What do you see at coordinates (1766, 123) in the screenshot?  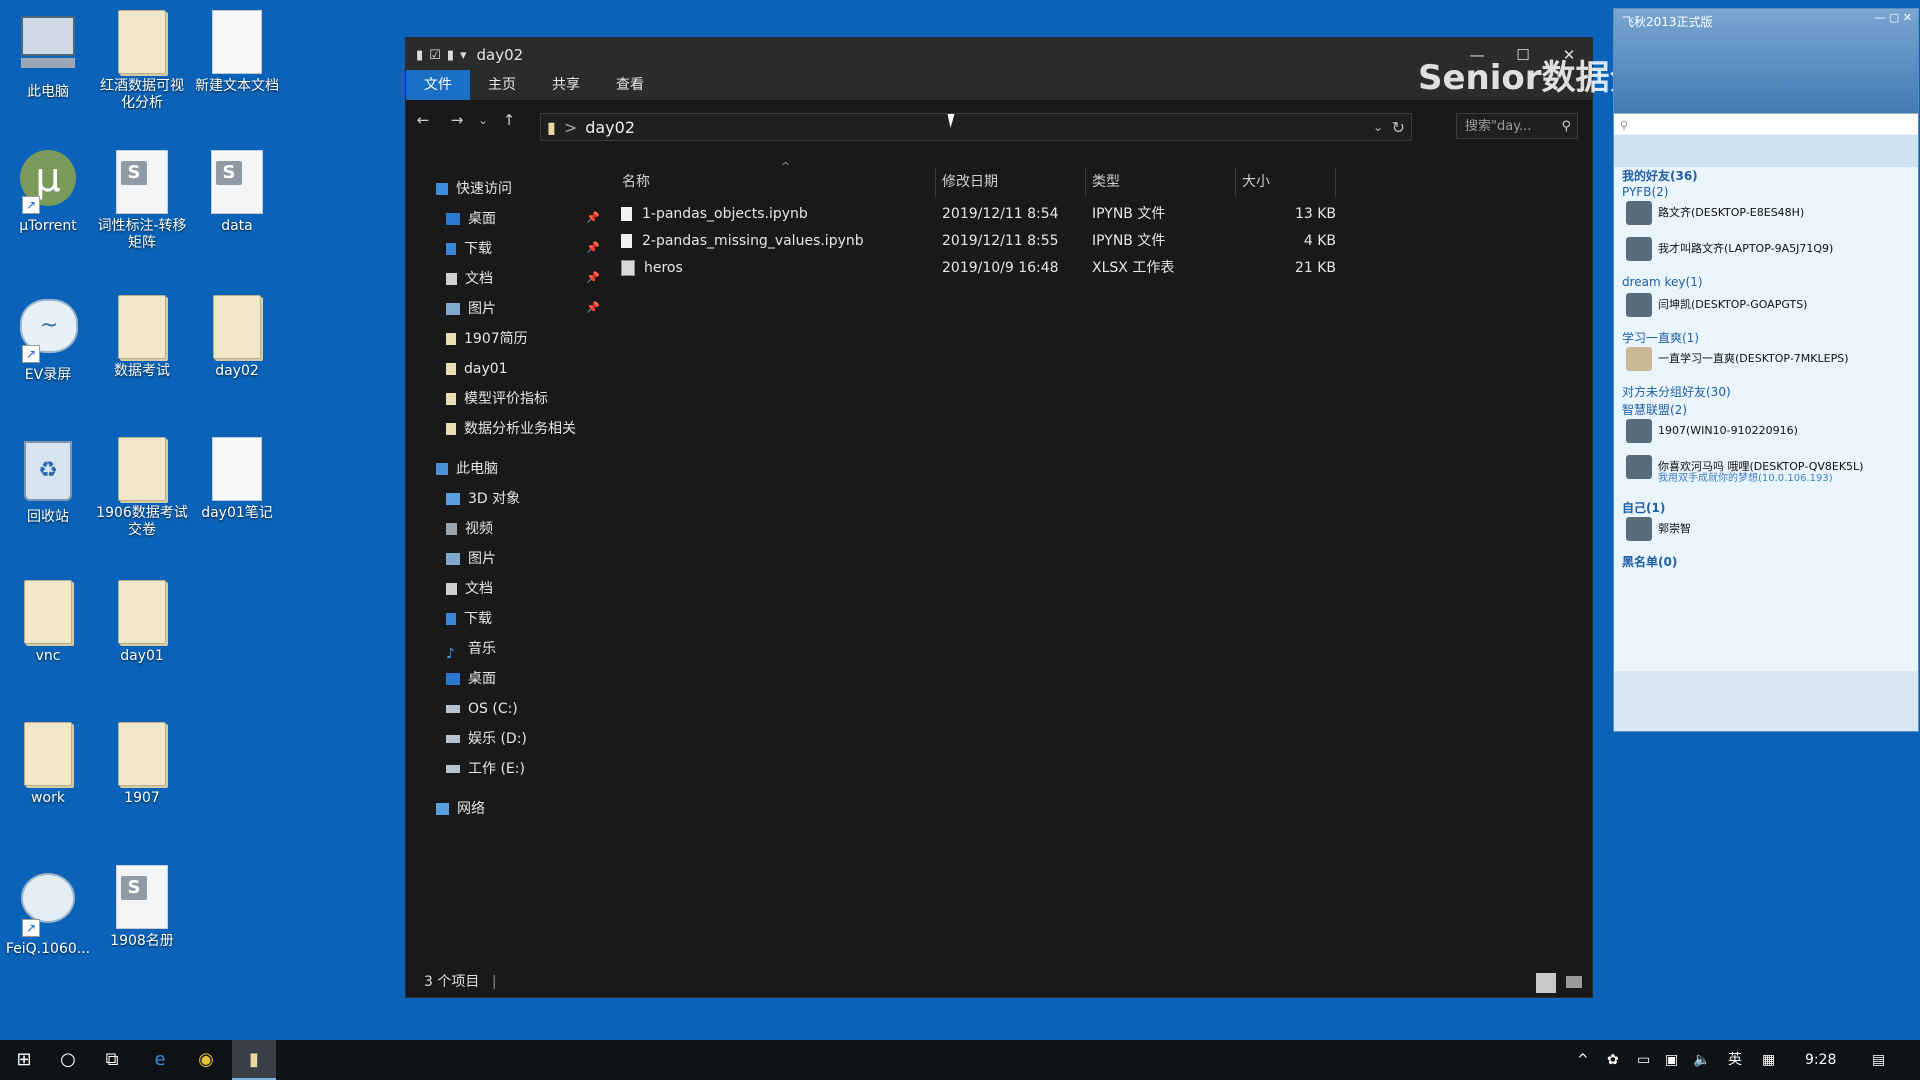 I see `feiq-search-input: ⚲` at bounding box center [1766, 123].